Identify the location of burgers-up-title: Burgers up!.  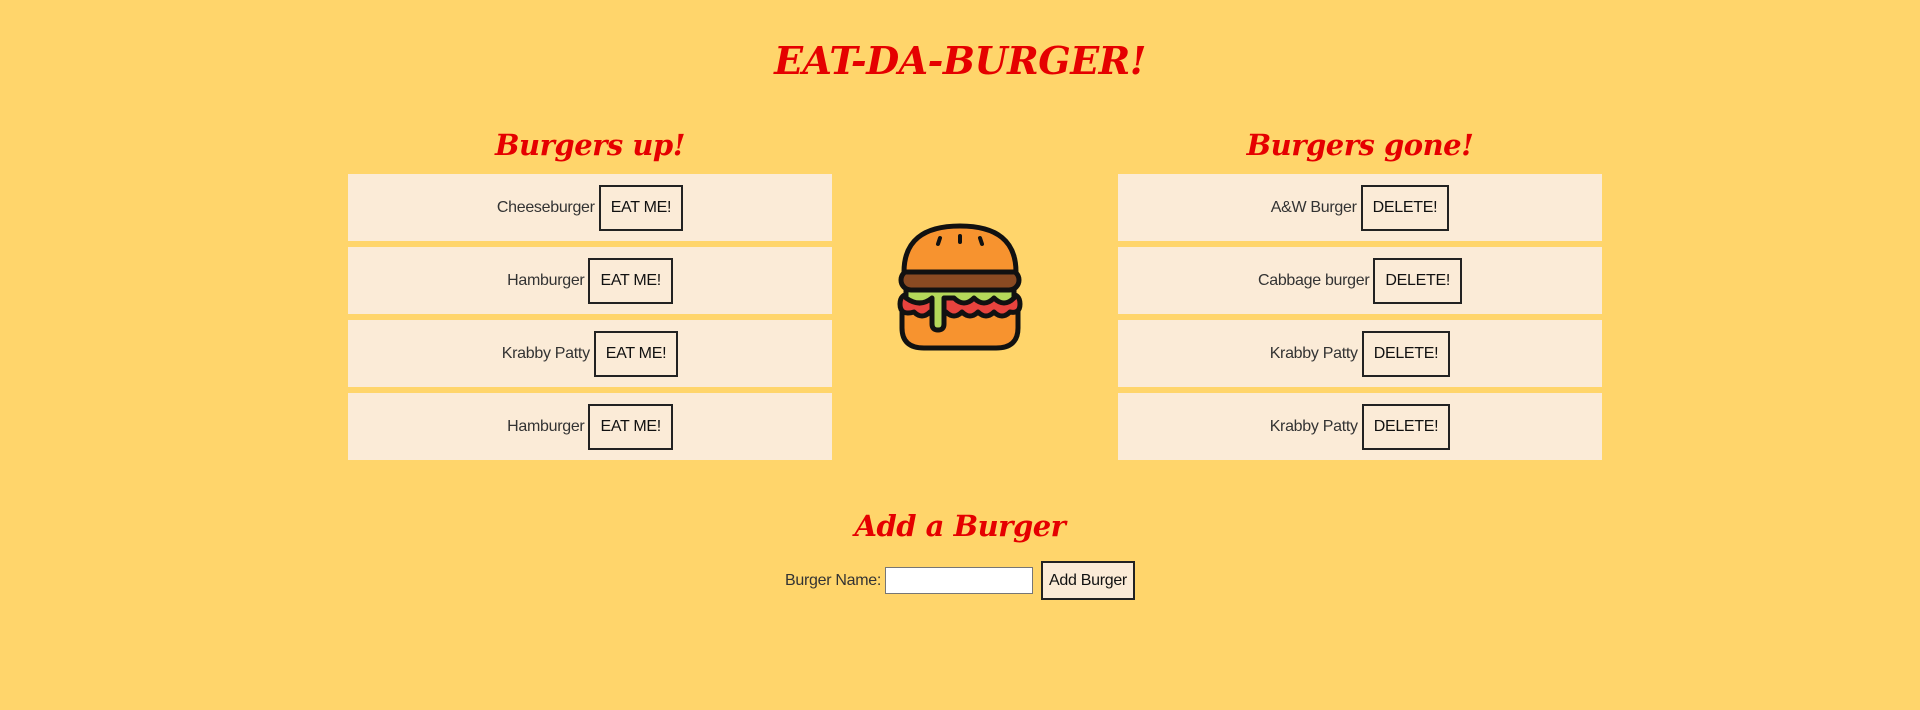
(590, 145).